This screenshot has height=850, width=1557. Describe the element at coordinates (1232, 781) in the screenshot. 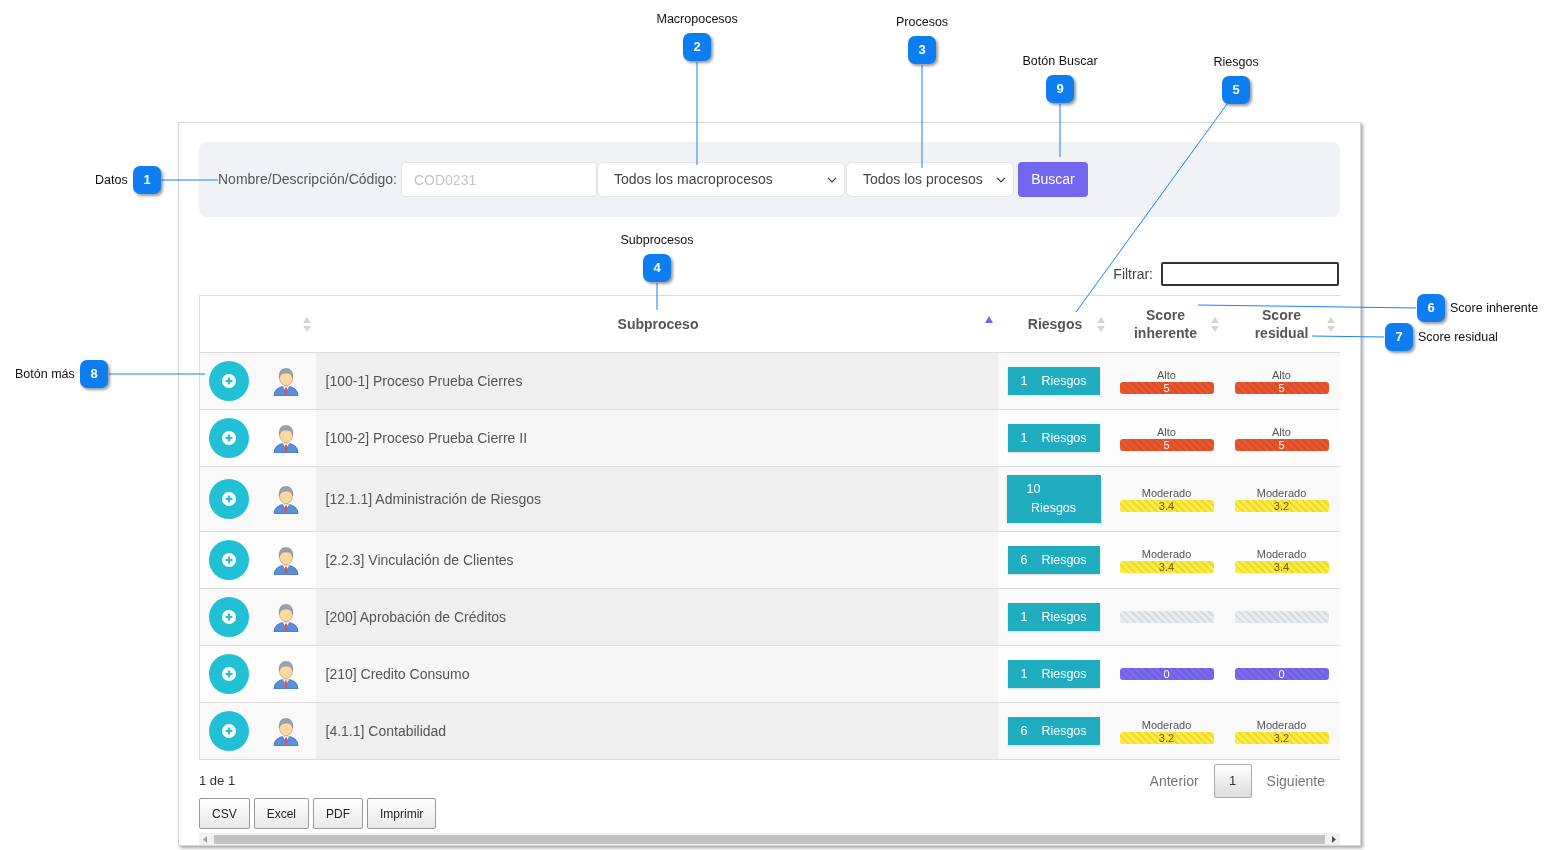

I see `page-button: 1` at that location.